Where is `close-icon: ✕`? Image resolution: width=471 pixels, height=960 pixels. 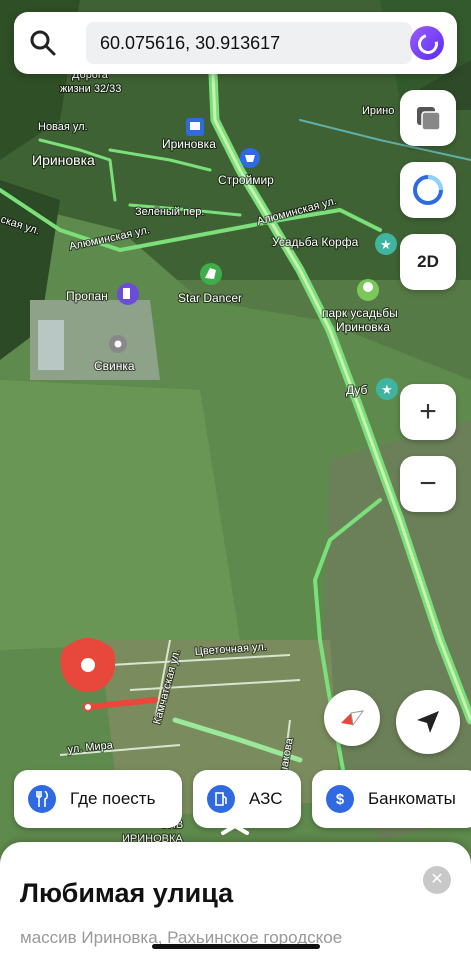
close-icon: ✕ is located at coordinates (437, 880).